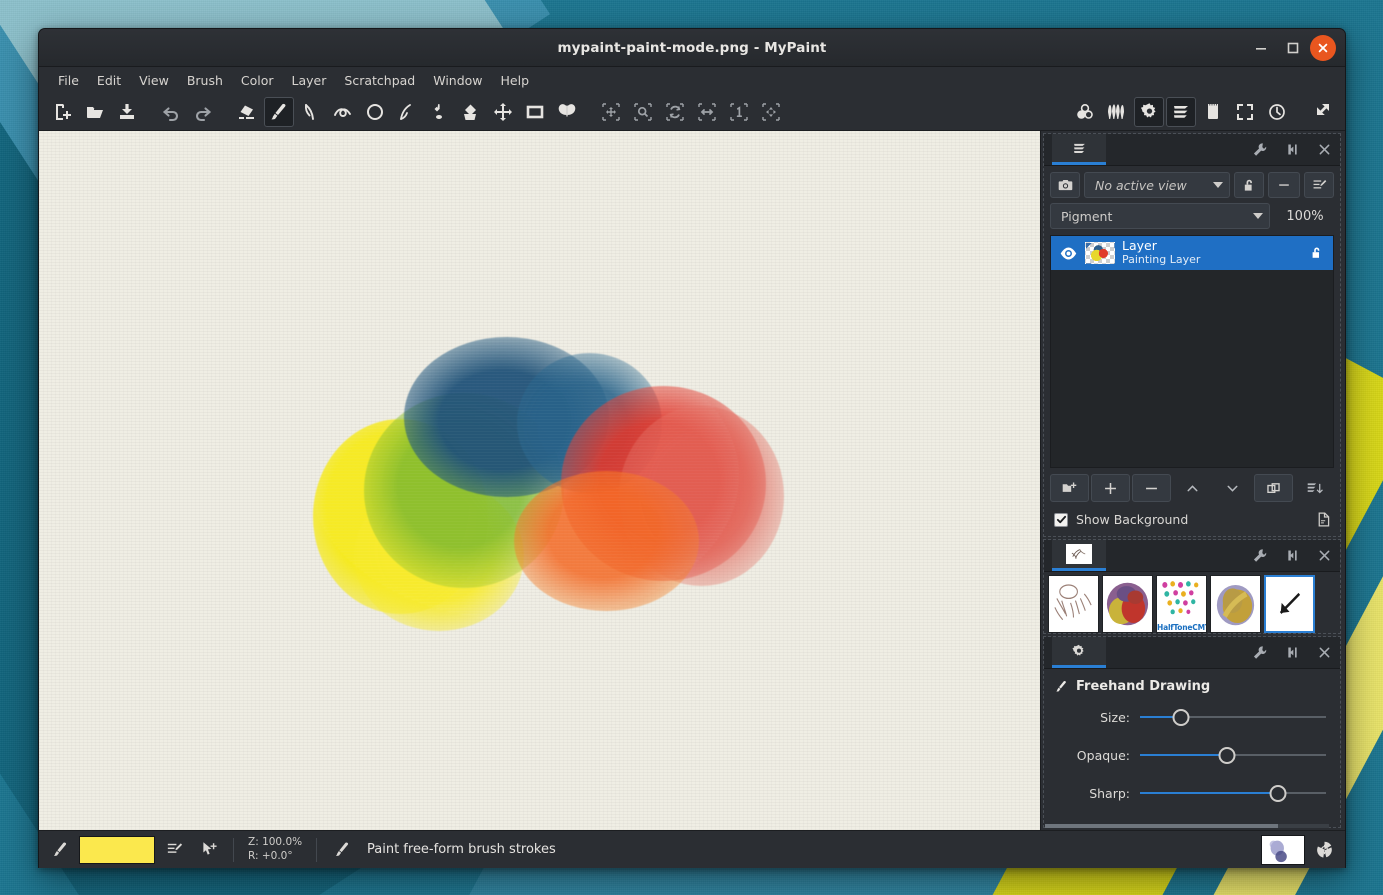 The image size is (1383, 895). Describe the element at coordinates (203, 112) in the screenshot. I see `redo-icon` at that location.